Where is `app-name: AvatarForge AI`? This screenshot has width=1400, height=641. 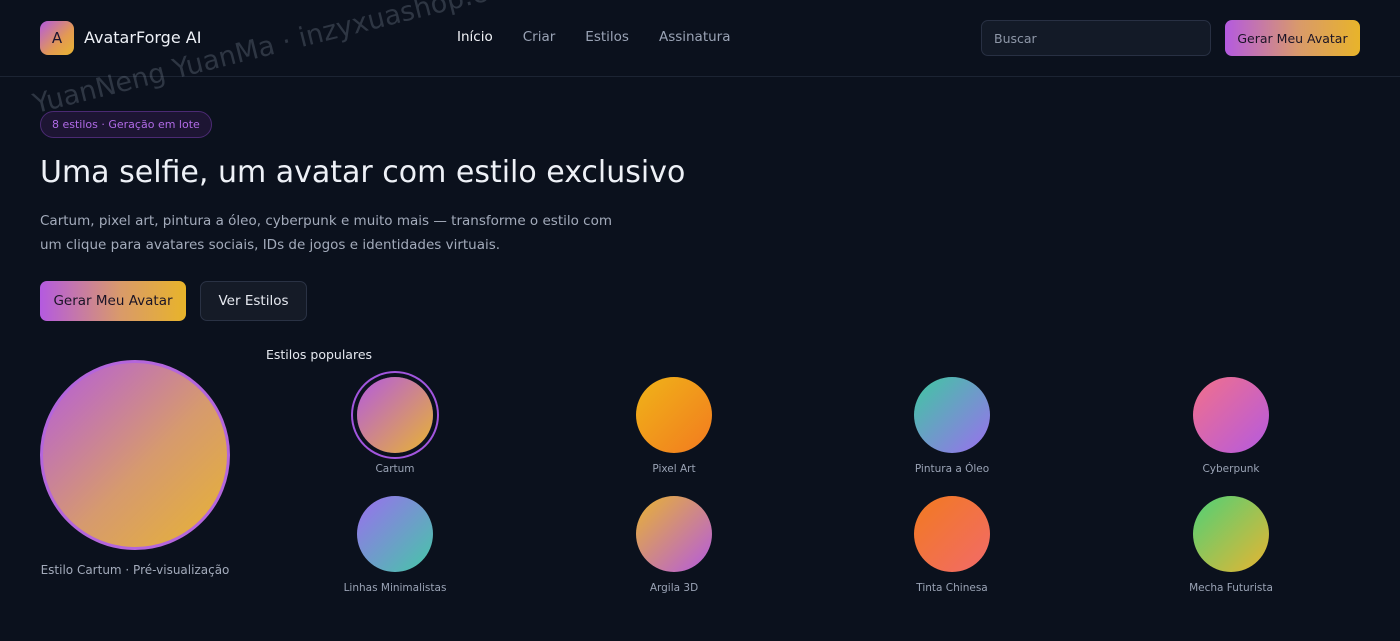 app-name: AvatarForge AI is located at coordinates (142, 37).